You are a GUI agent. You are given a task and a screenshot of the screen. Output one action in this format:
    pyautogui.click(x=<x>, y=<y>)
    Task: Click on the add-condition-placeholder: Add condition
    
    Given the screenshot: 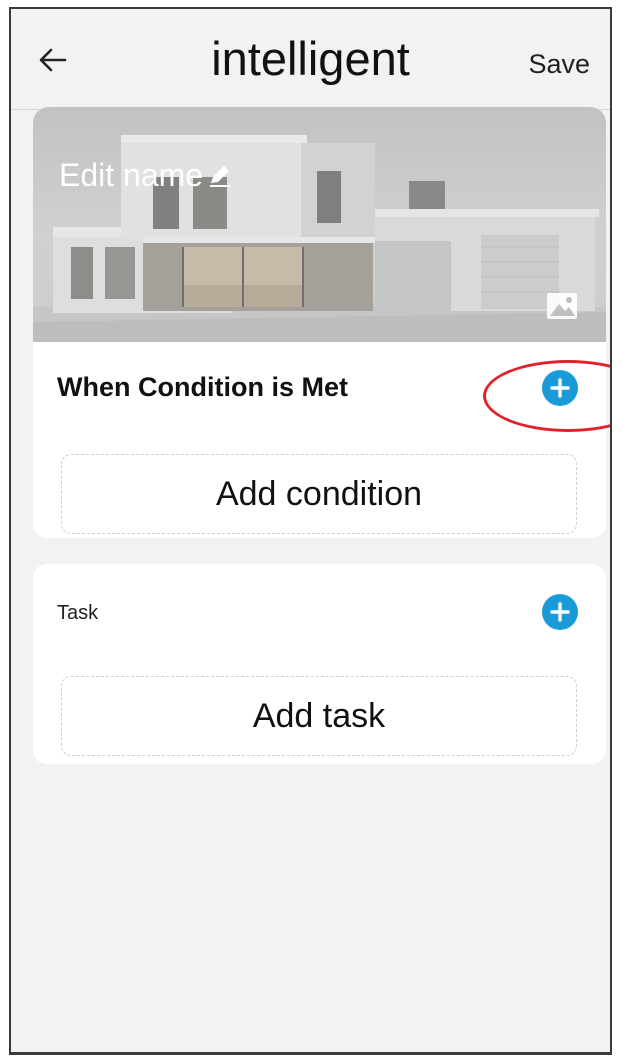 What is the action you would take?
    pyautogui.click(x=319, y=494)
    